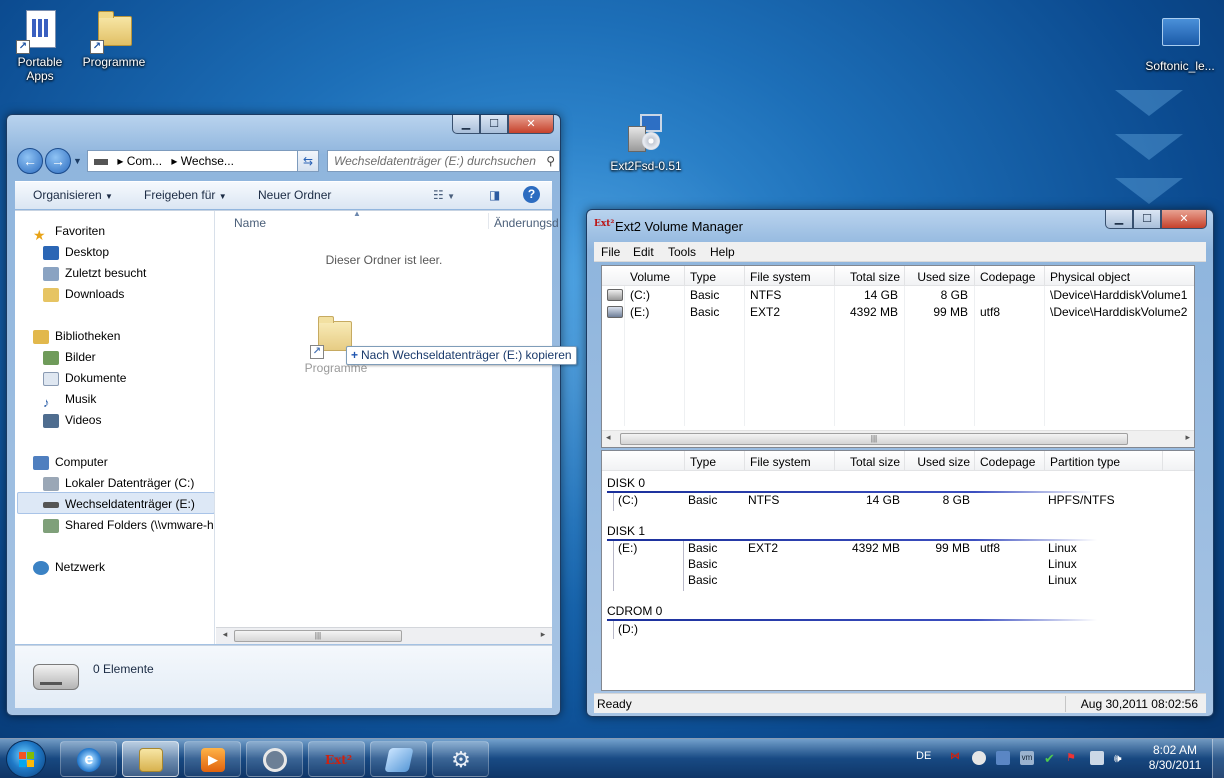 This screenshot has height=778, width=1224. I want to click on nav-libraries: Bibliotheken, so click(76, 336).